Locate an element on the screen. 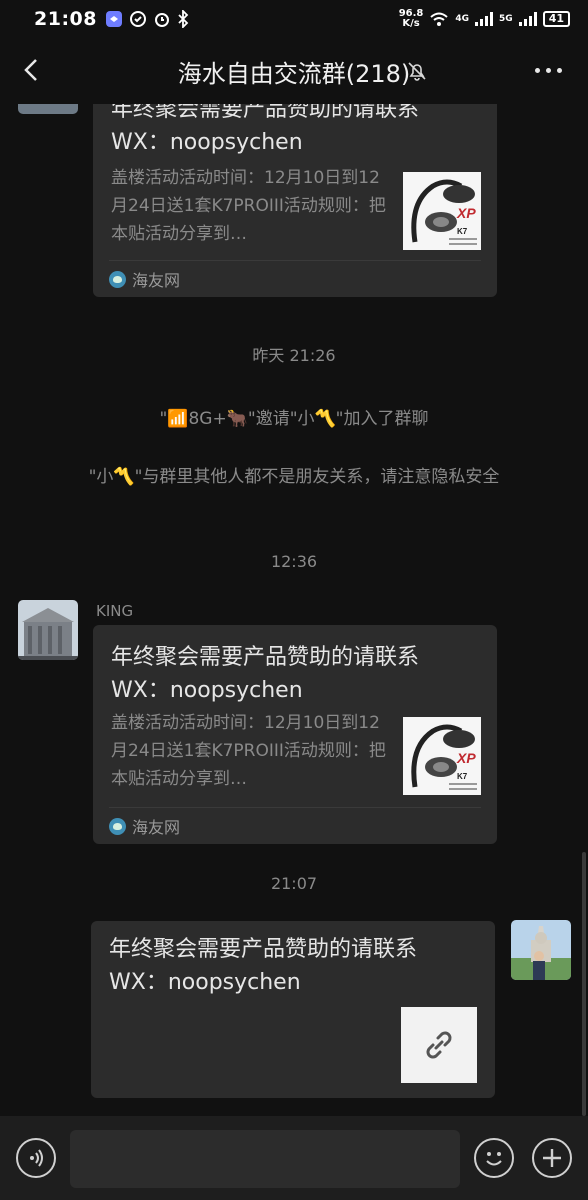  timestamp: 12:36 is located at coordinates (294, 561).